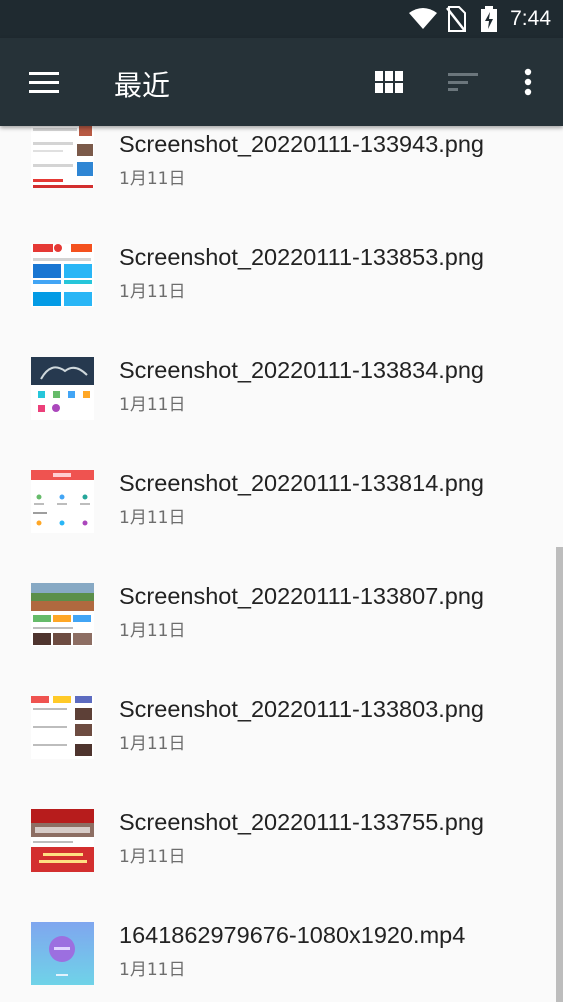  What do you see at coordinates (292, 935) in the screenshot?
I see `file-name: 1641862979676-1080x1920.mp4` at bounding box center [292, 935].